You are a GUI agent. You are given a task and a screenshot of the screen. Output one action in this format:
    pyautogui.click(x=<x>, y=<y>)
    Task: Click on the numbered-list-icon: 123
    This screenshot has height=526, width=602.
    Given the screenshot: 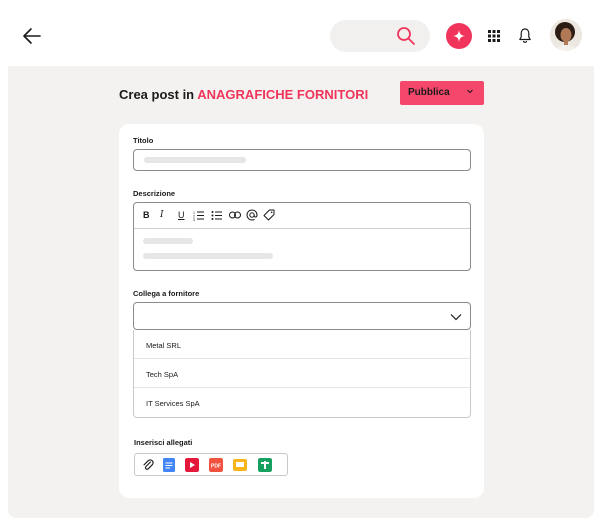 What is the action you would take?
    pyautogui.click(x=199, y=215)
    